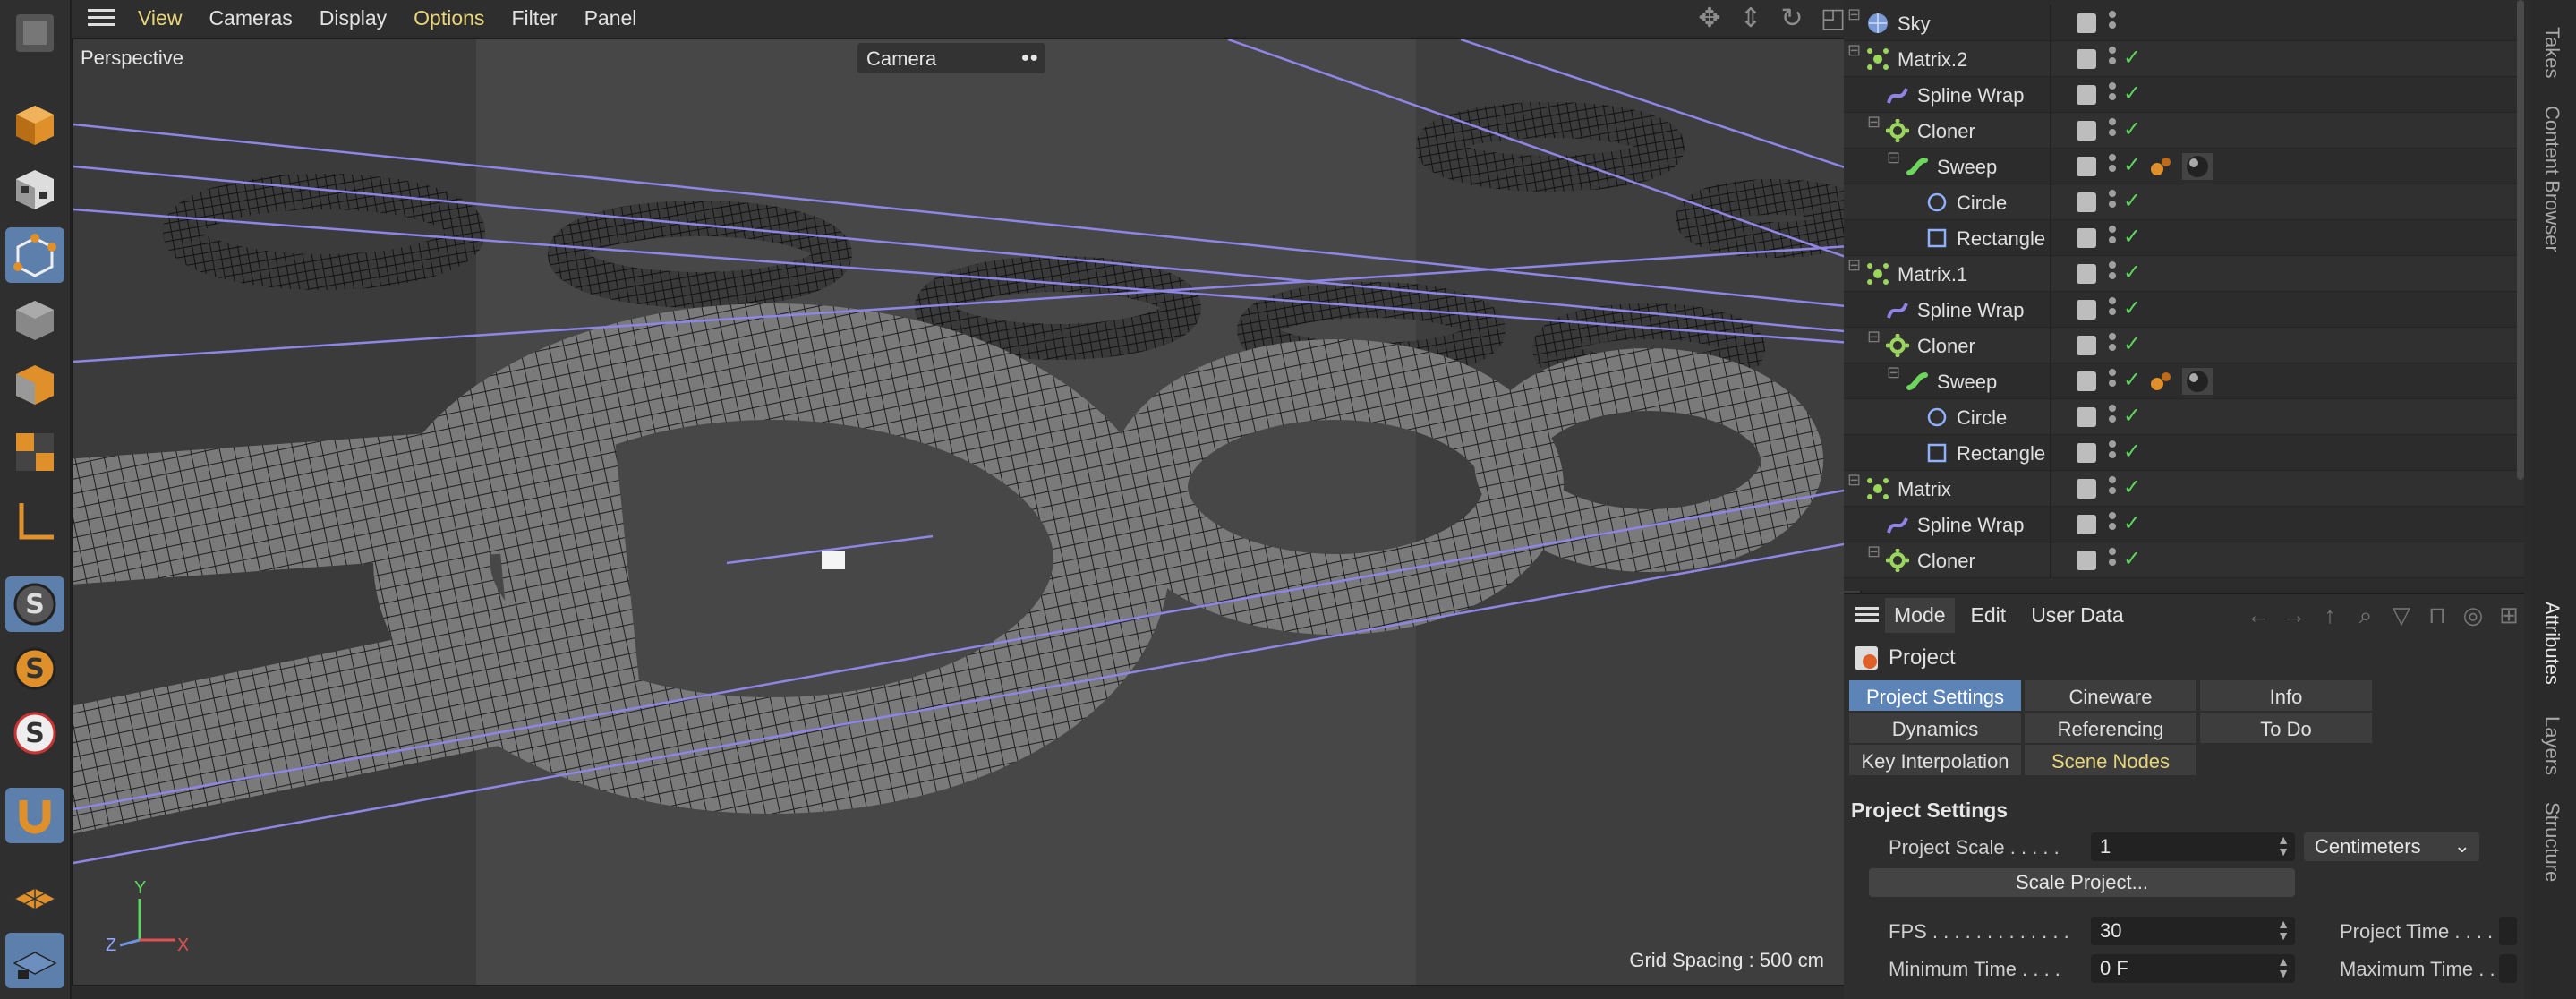 The image size is (2576, 999). What do you see at coordinates (610, 18) in the screenshot?
I see `menu-panel: Panel` at bounding box center [610, 18].